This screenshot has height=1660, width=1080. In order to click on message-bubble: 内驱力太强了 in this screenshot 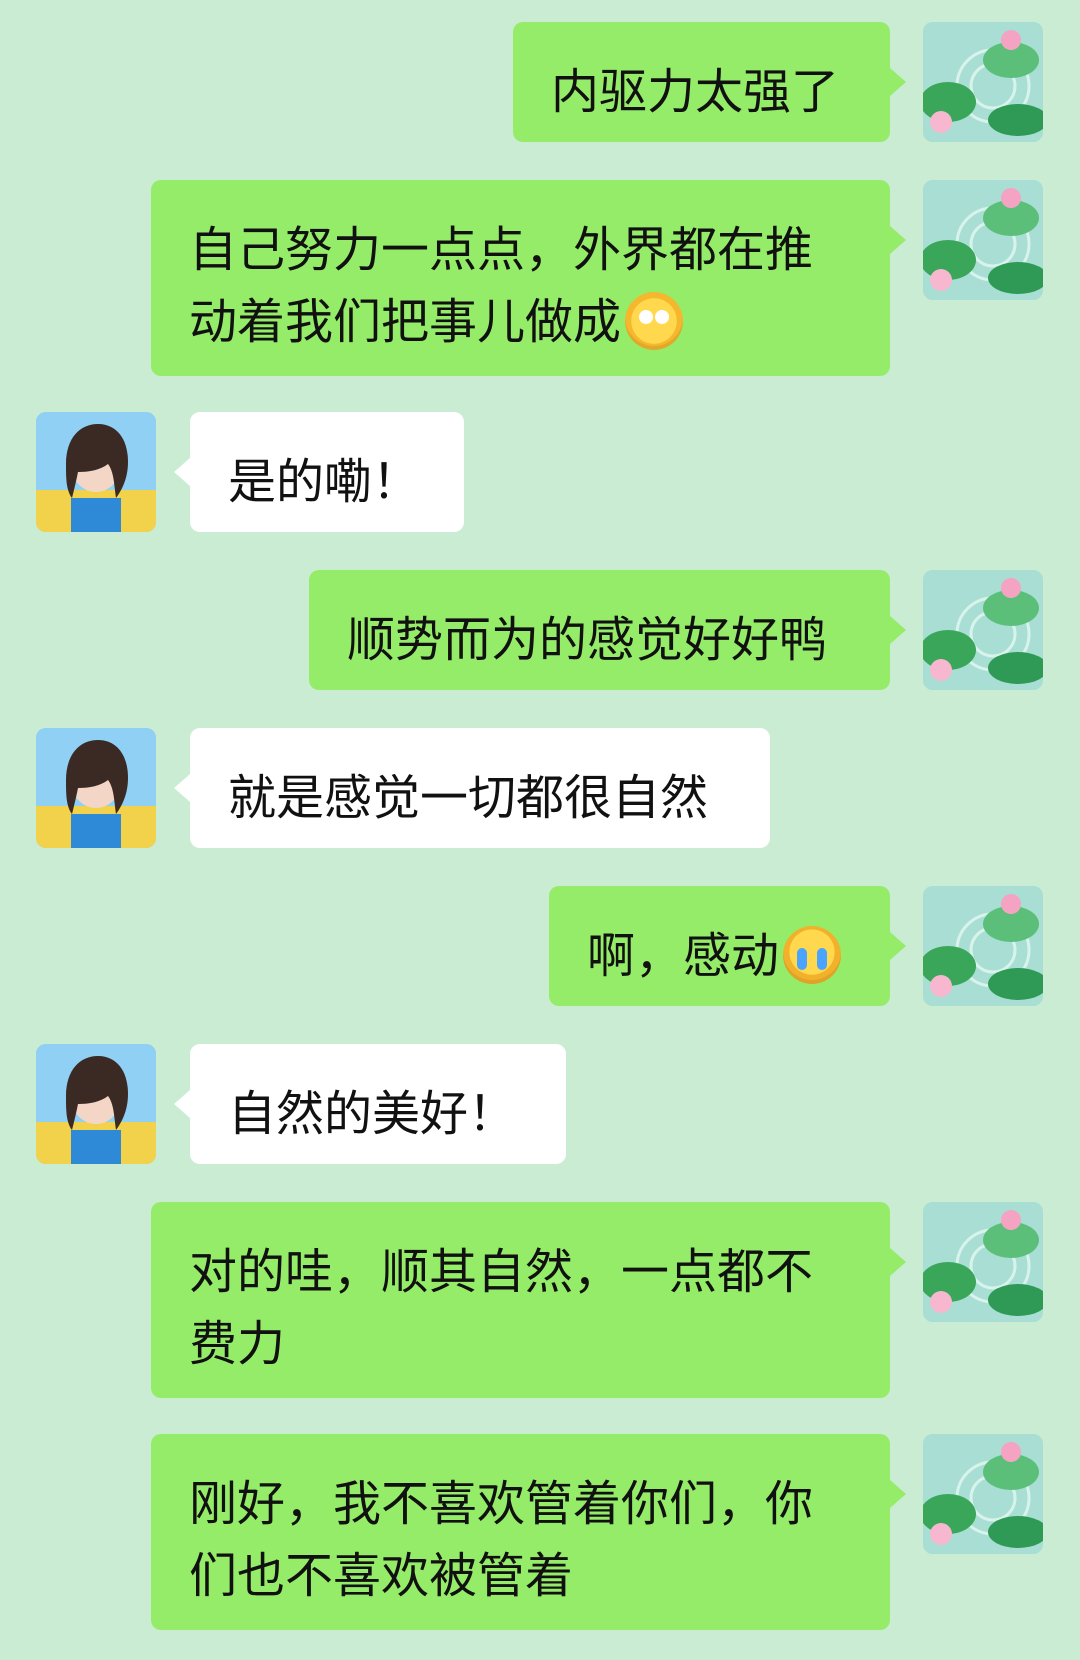, I will do `click(701, 82)`.